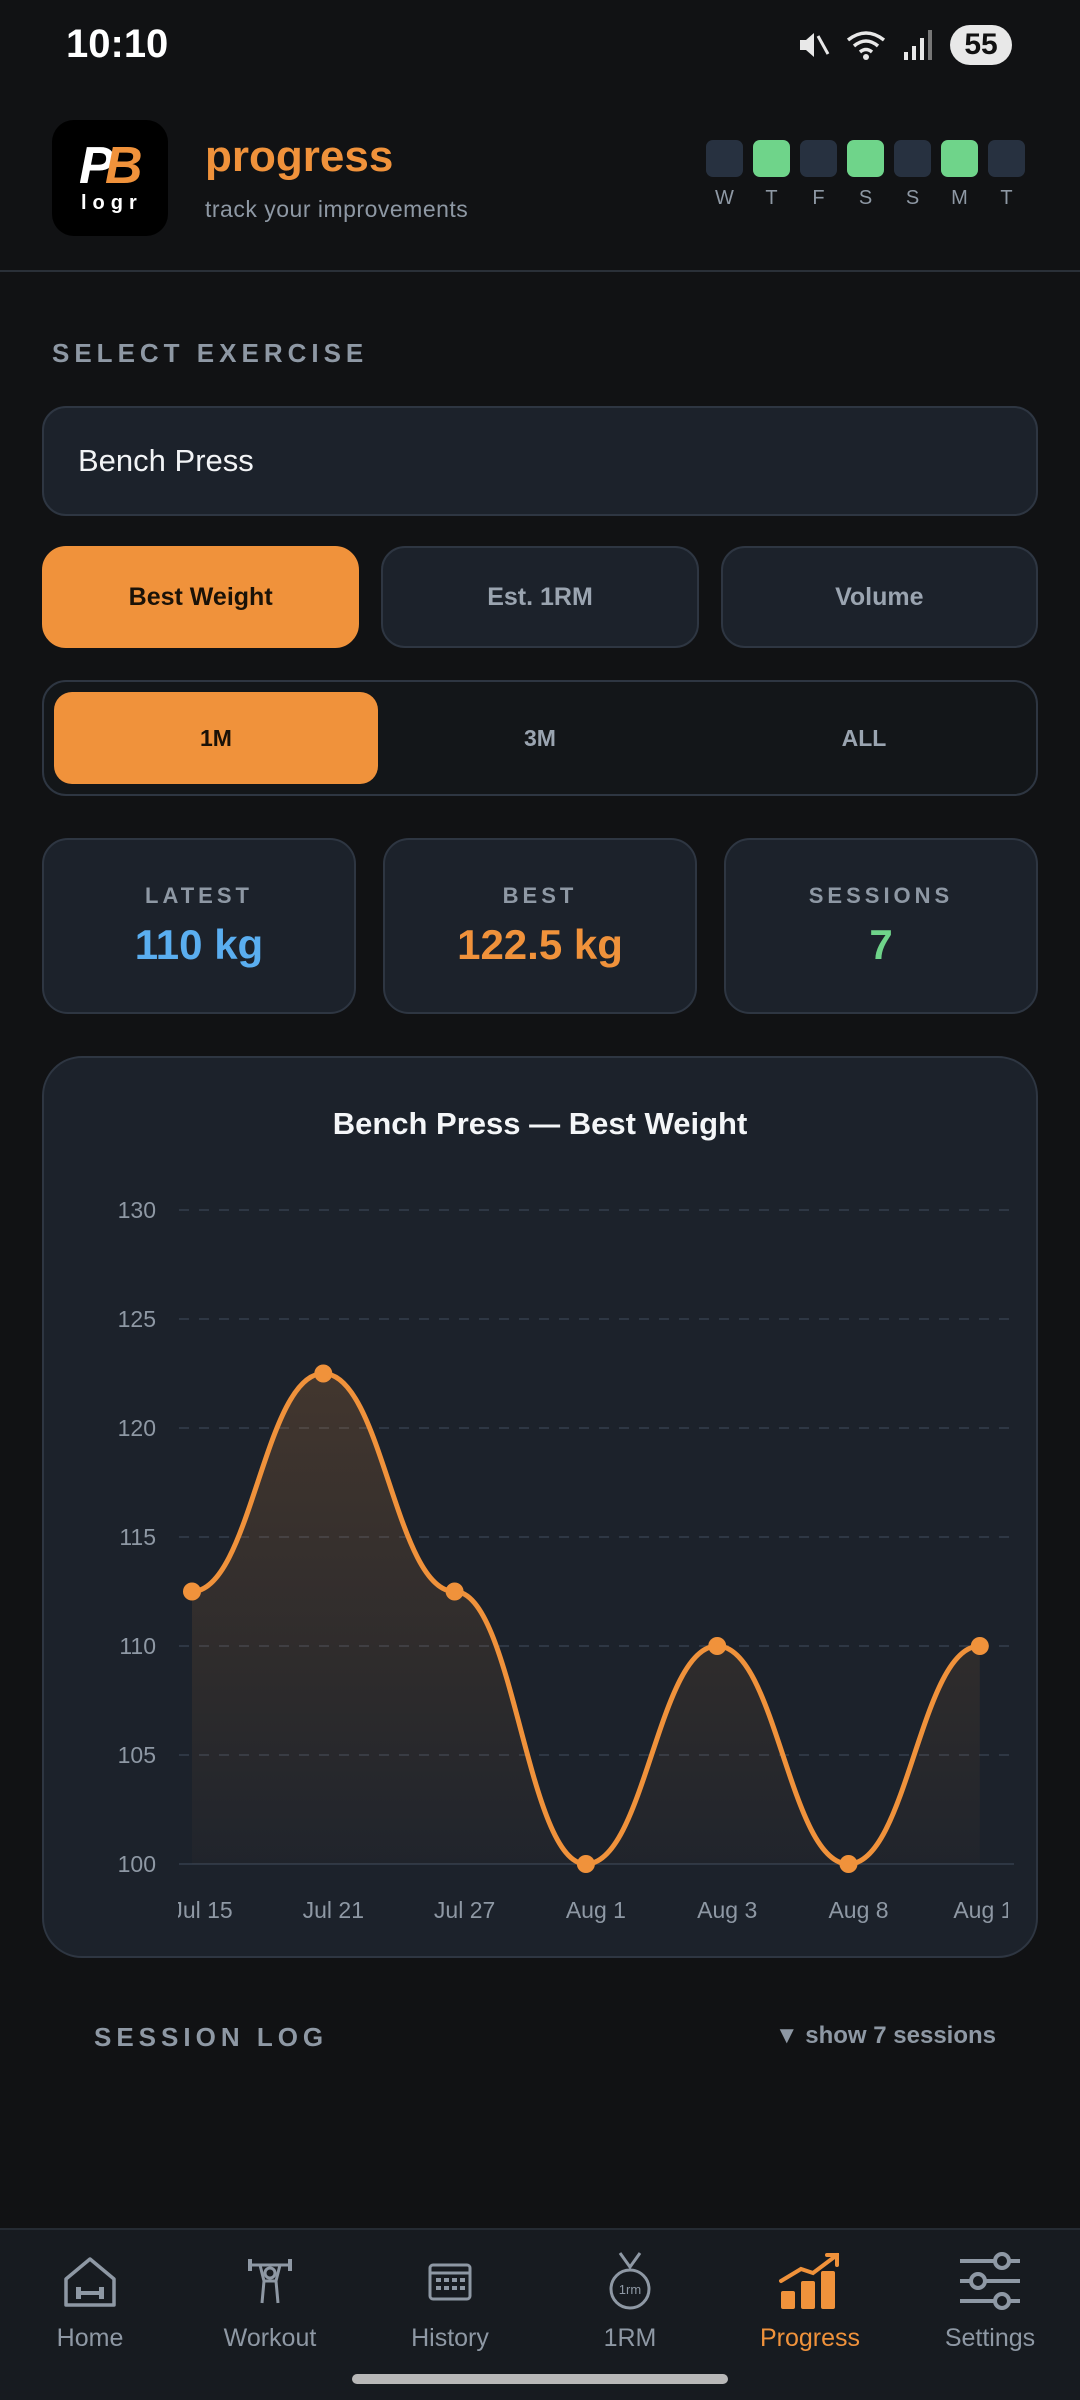 The width and height of the screenshot is (1080, 2400). What do you see at coordinates (596, 1910) in the screenshot?
I see `x-tick-label: Aug 1` at bounding box center [596, 1910].